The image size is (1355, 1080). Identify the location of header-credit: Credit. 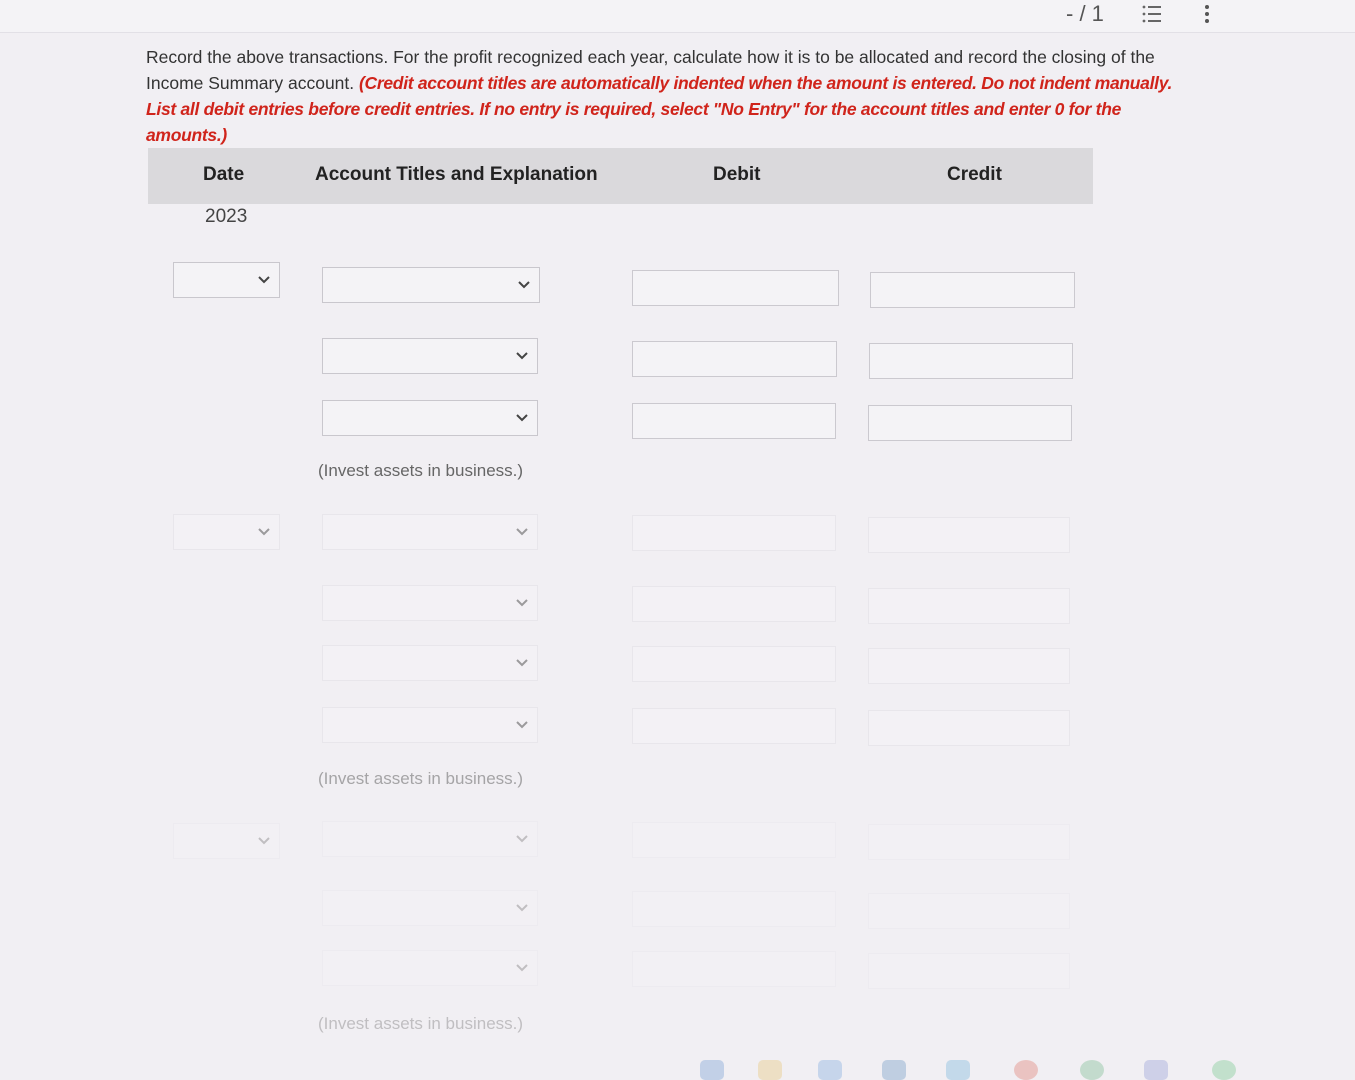
(974, 174).